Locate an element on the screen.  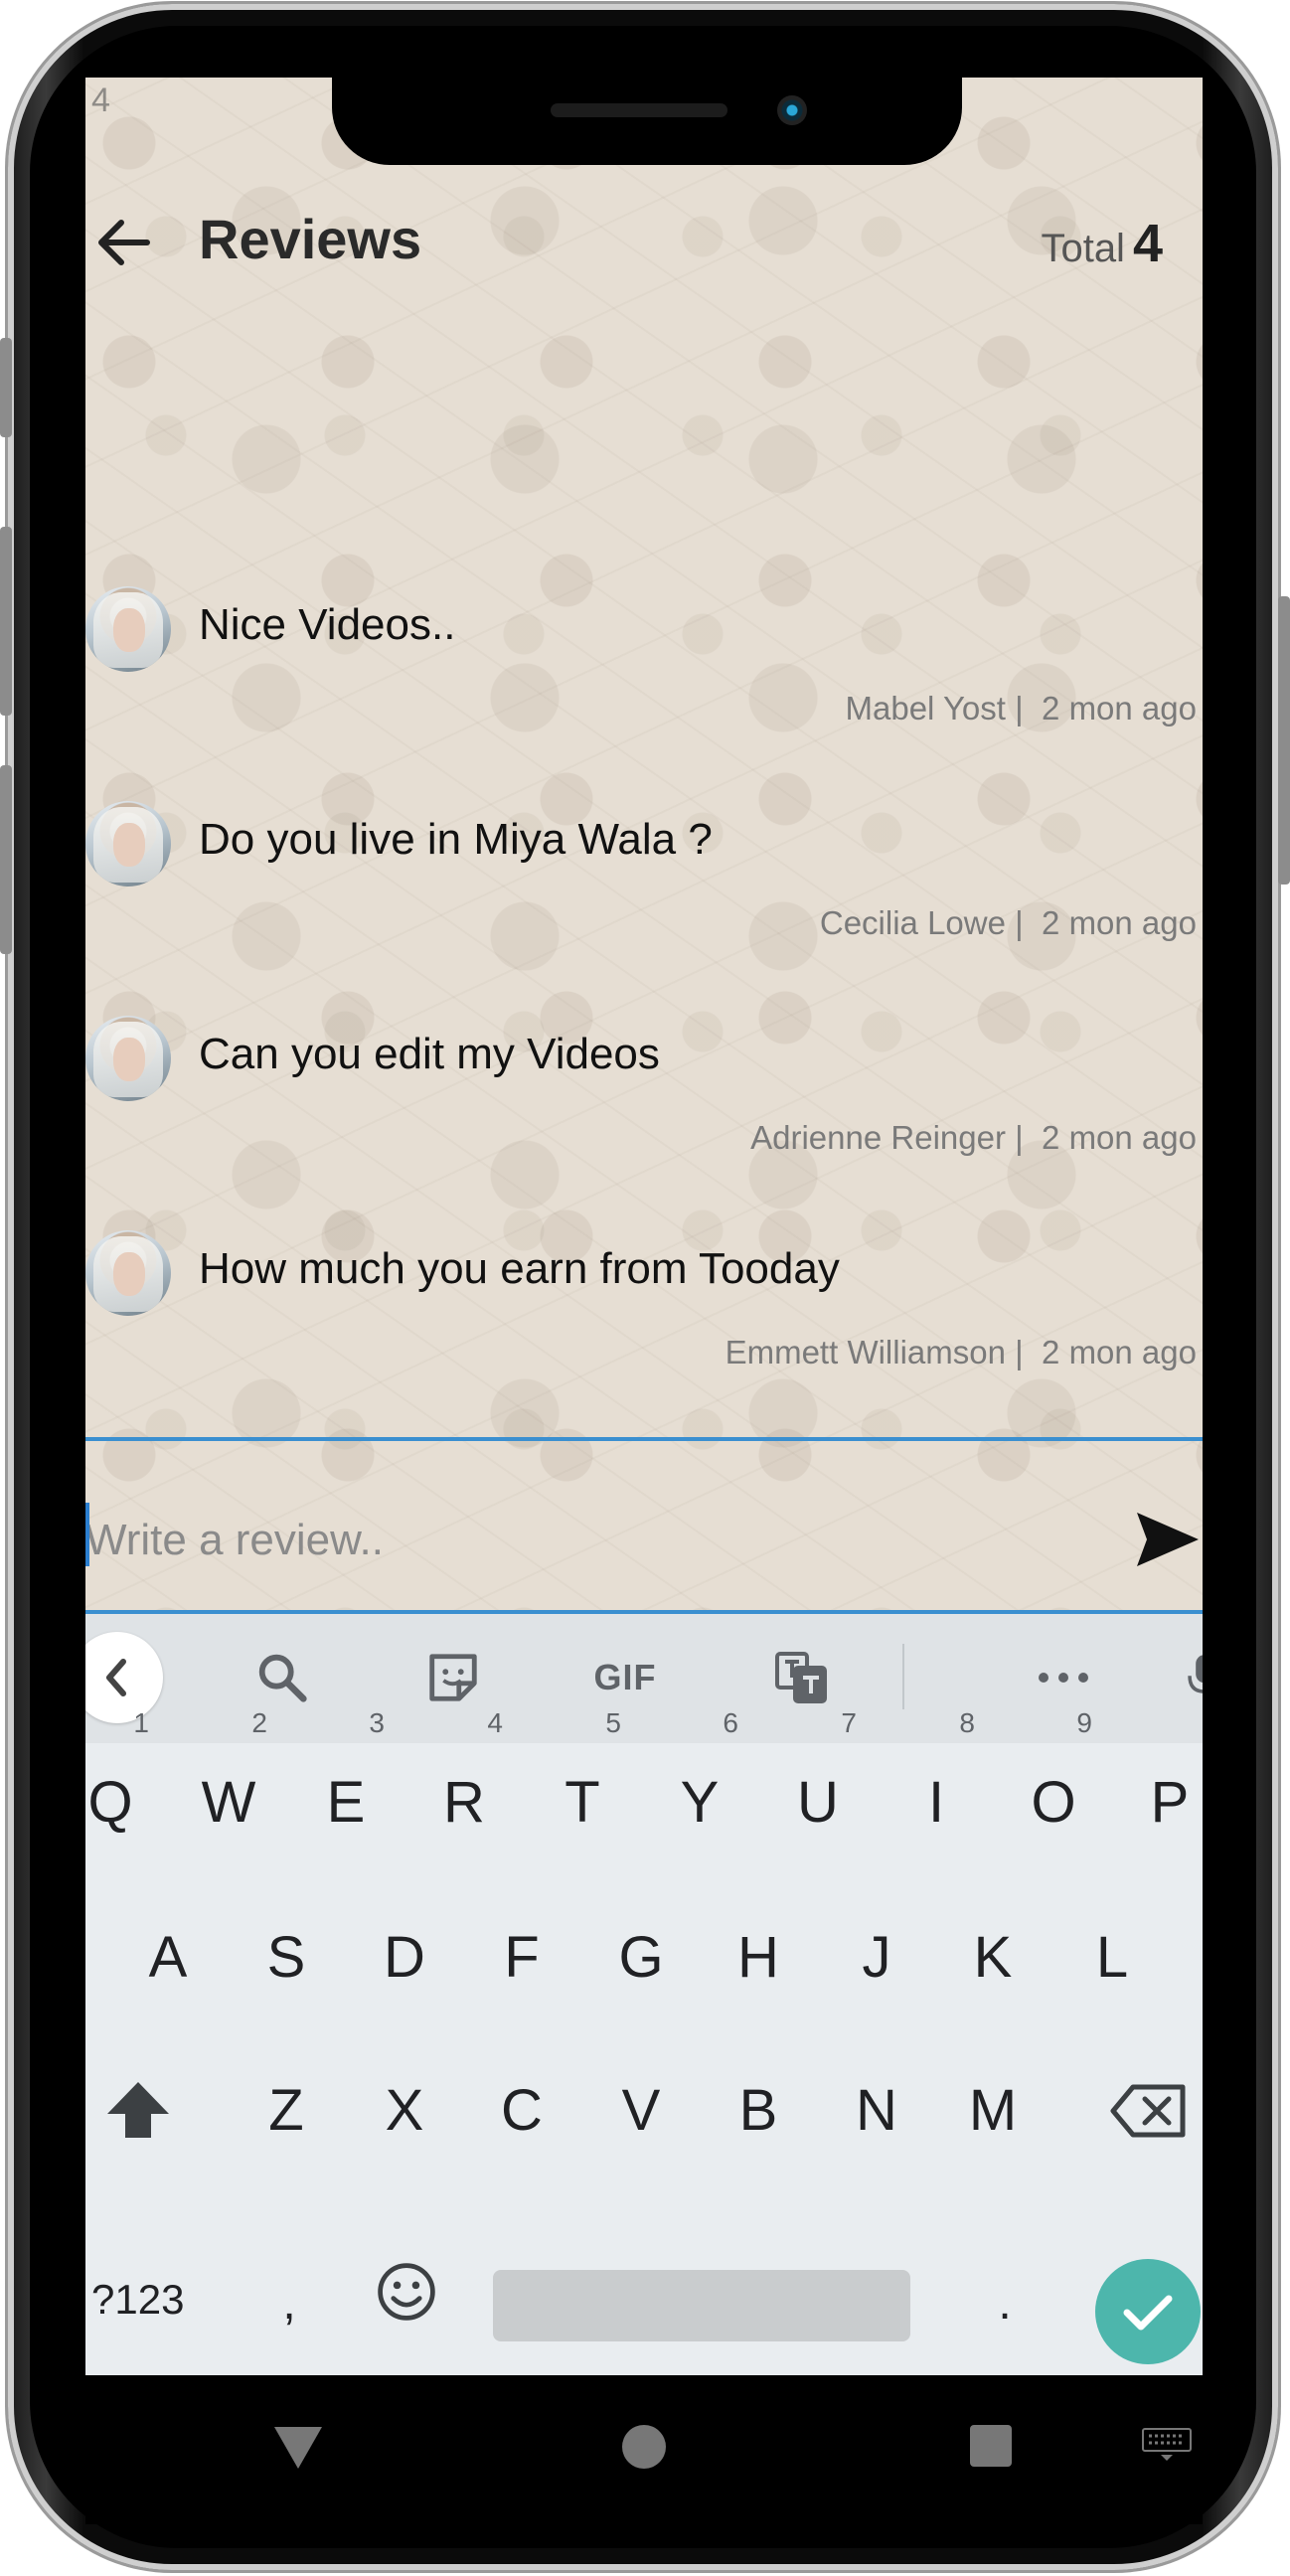
key-x: X is located at coordinates (404, 2111).